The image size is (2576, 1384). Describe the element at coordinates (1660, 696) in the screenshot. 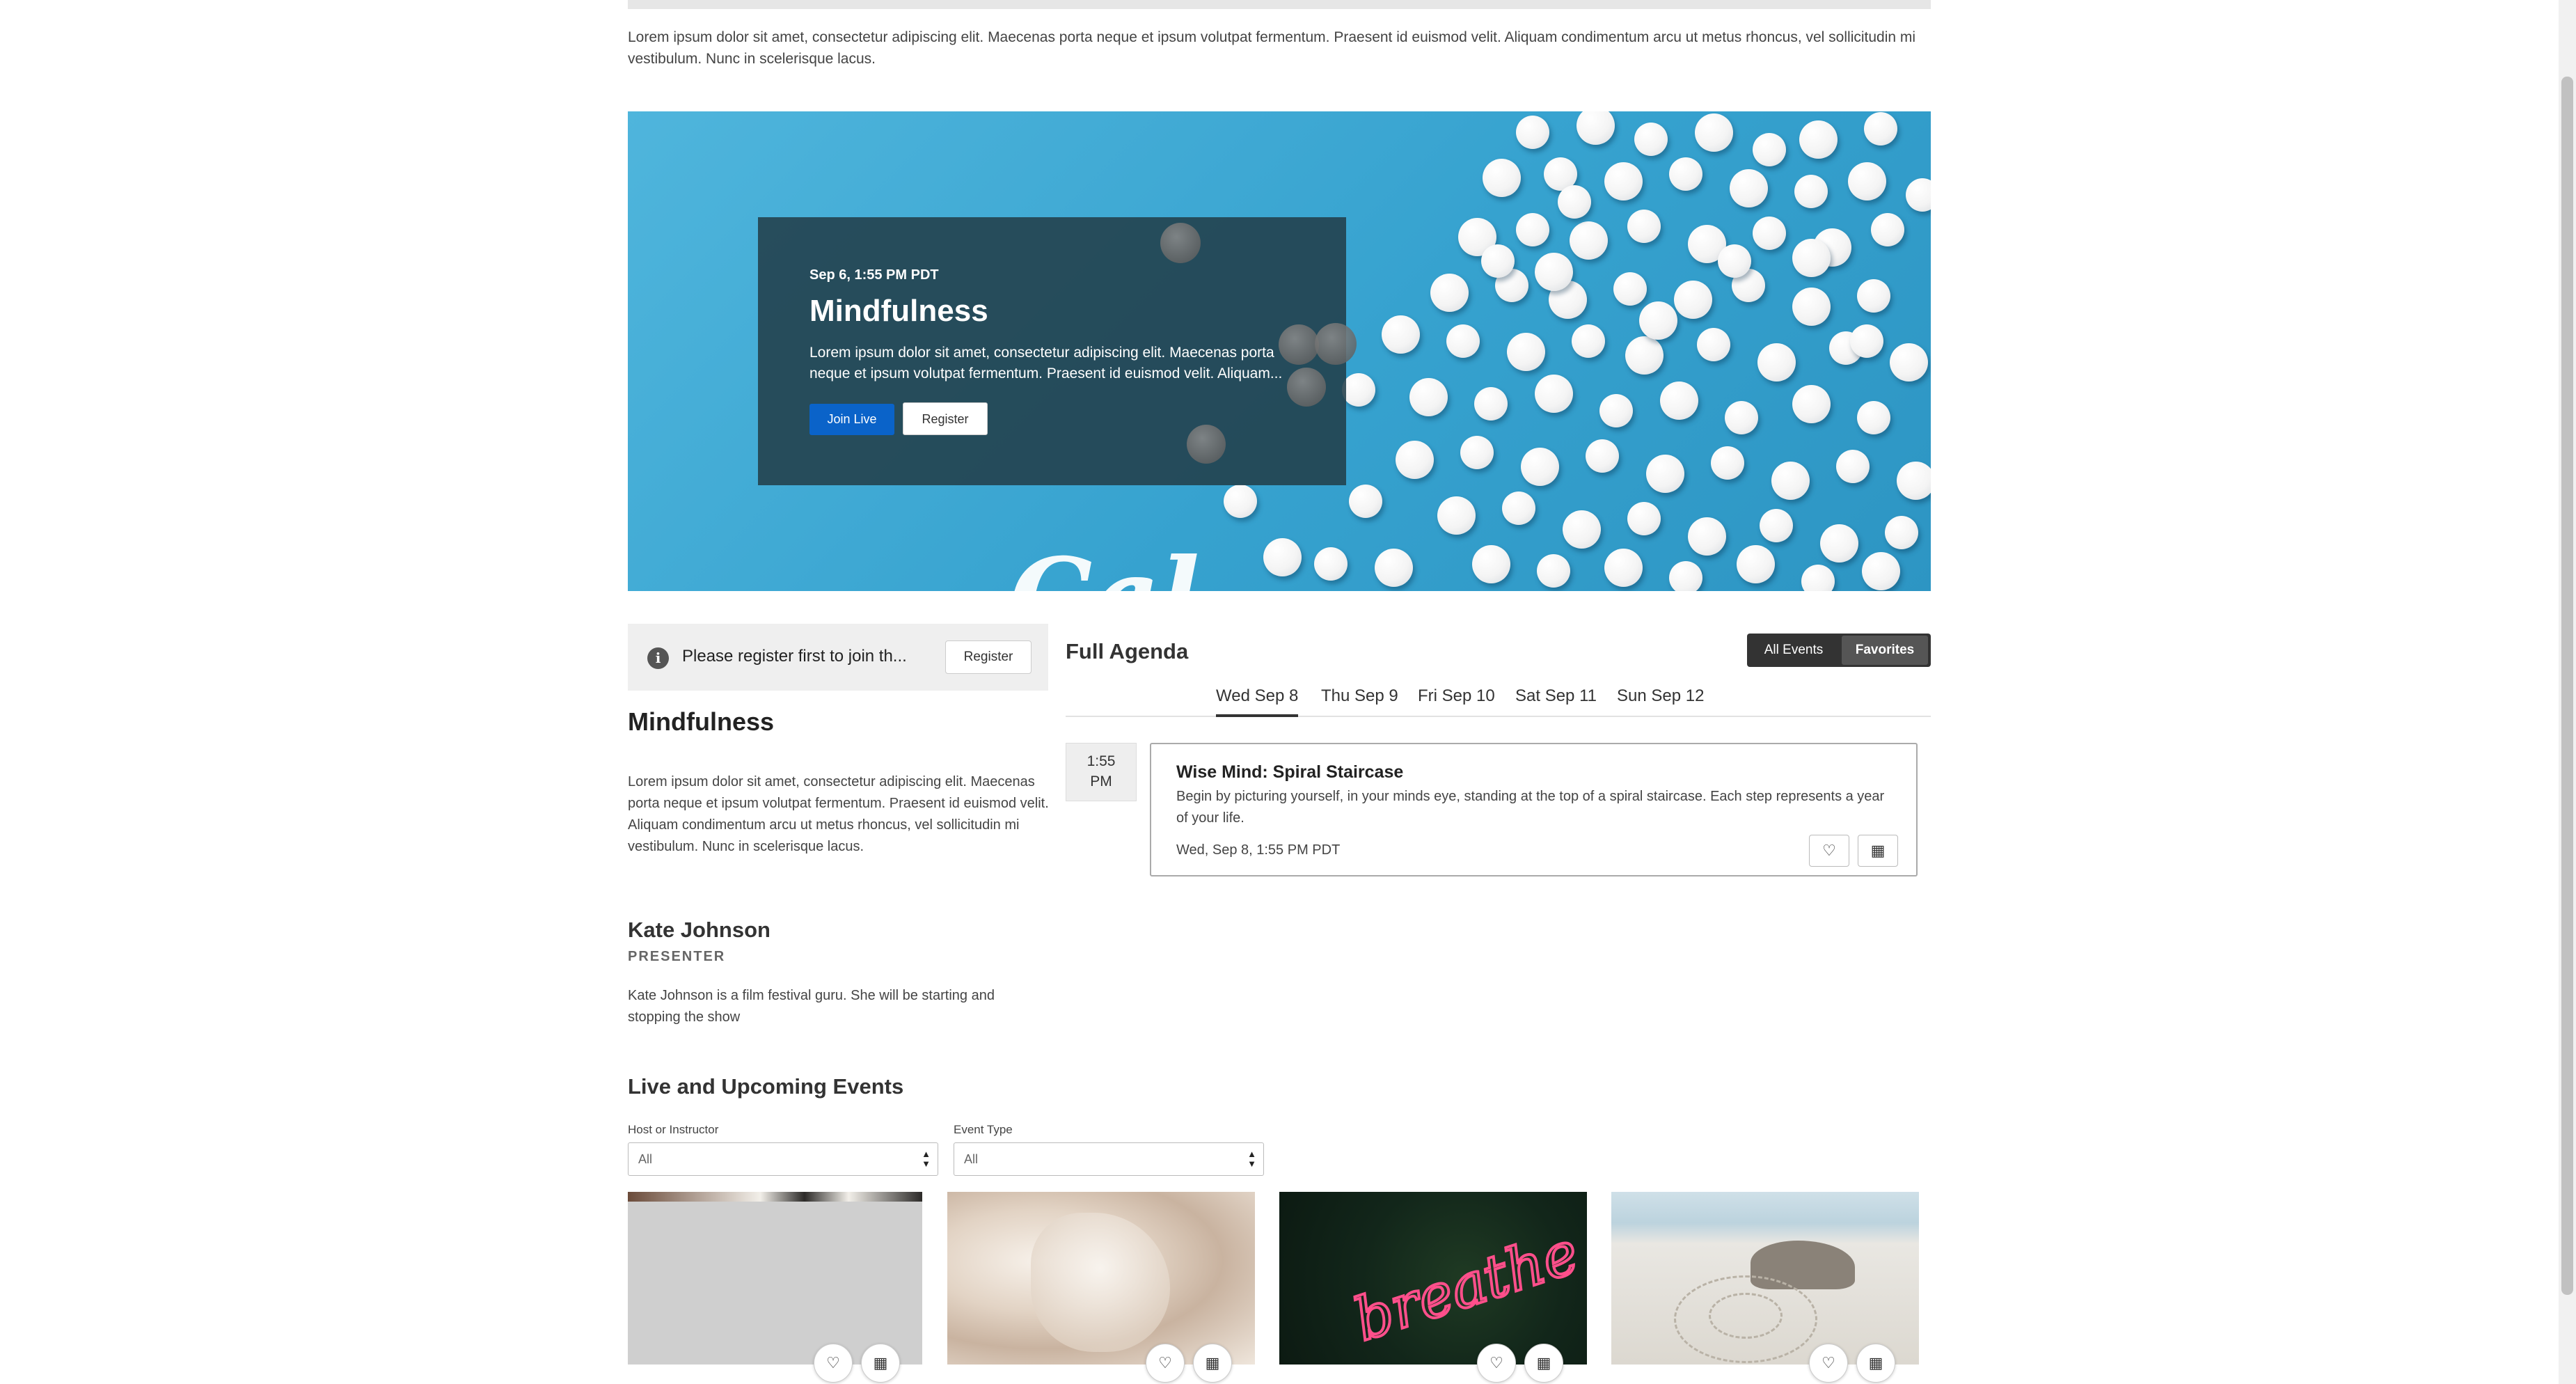

I see `tab-sun-sep-12: Sun Sep 12` at that location.